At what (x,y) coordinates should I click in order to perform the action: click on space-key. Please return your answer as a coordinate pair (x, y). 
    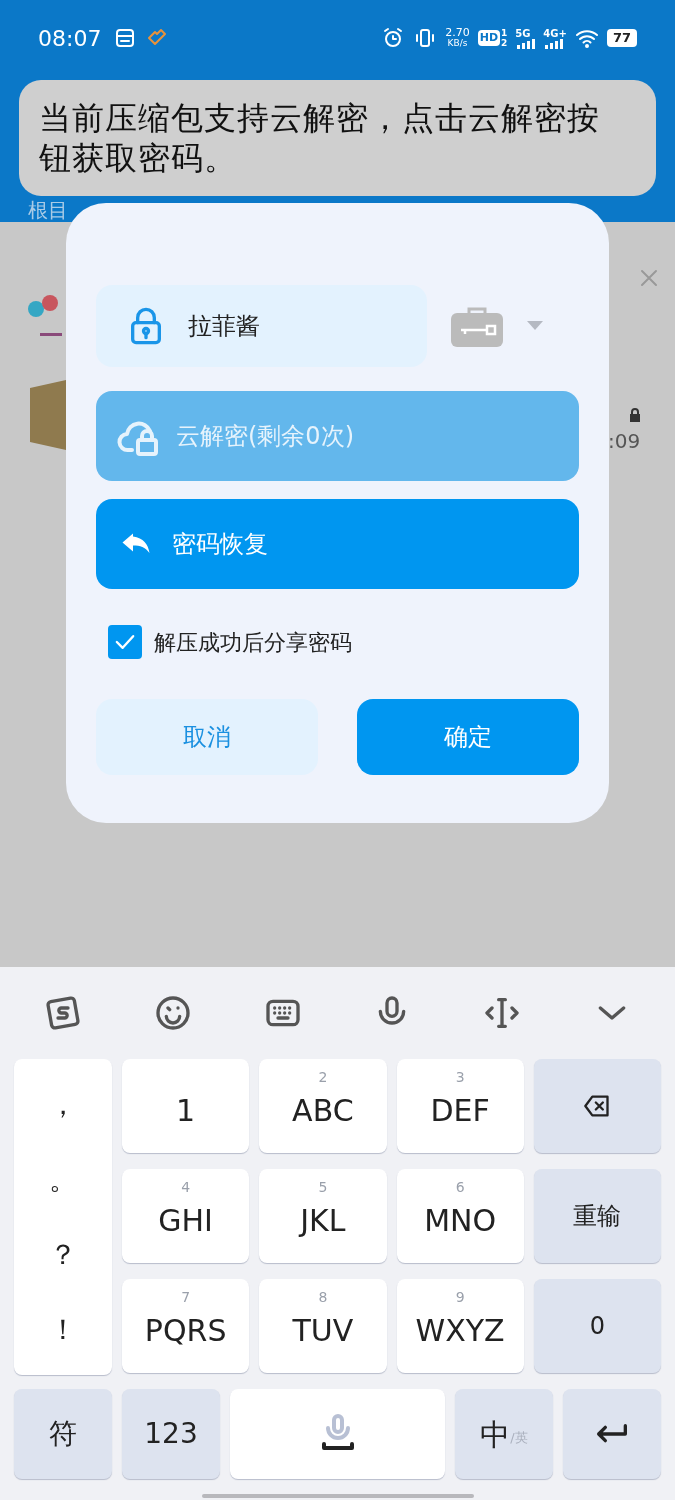
    Looking at the image, I should click on (337, 1434).